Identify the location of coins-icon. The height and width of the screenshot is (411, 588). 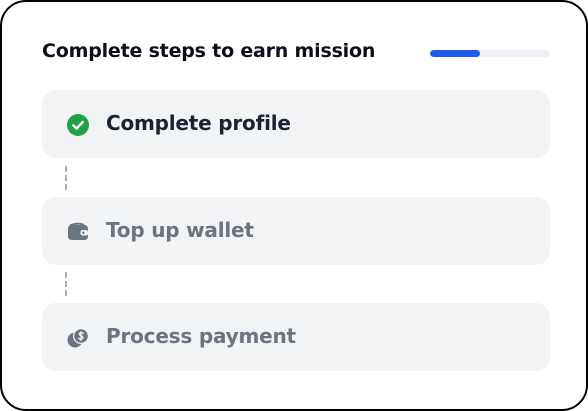
(78, 338).